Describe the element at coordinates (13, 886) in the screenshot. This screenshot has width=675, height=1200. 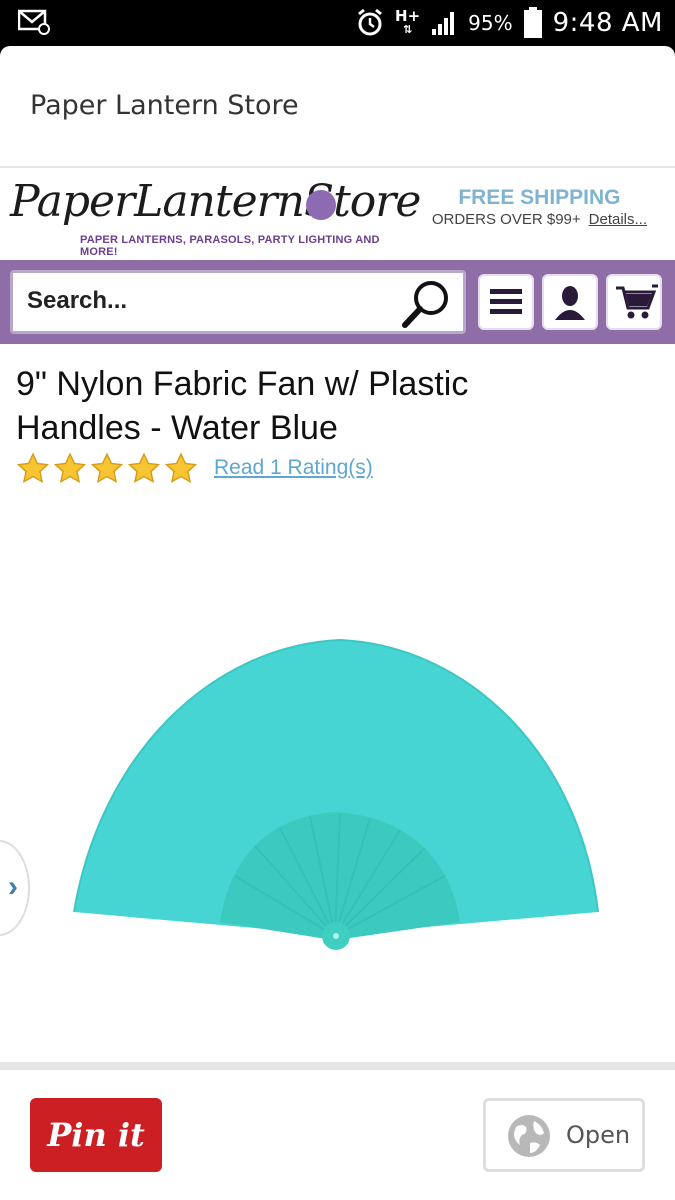
I see `chevron-right-icon: ›` at that location.